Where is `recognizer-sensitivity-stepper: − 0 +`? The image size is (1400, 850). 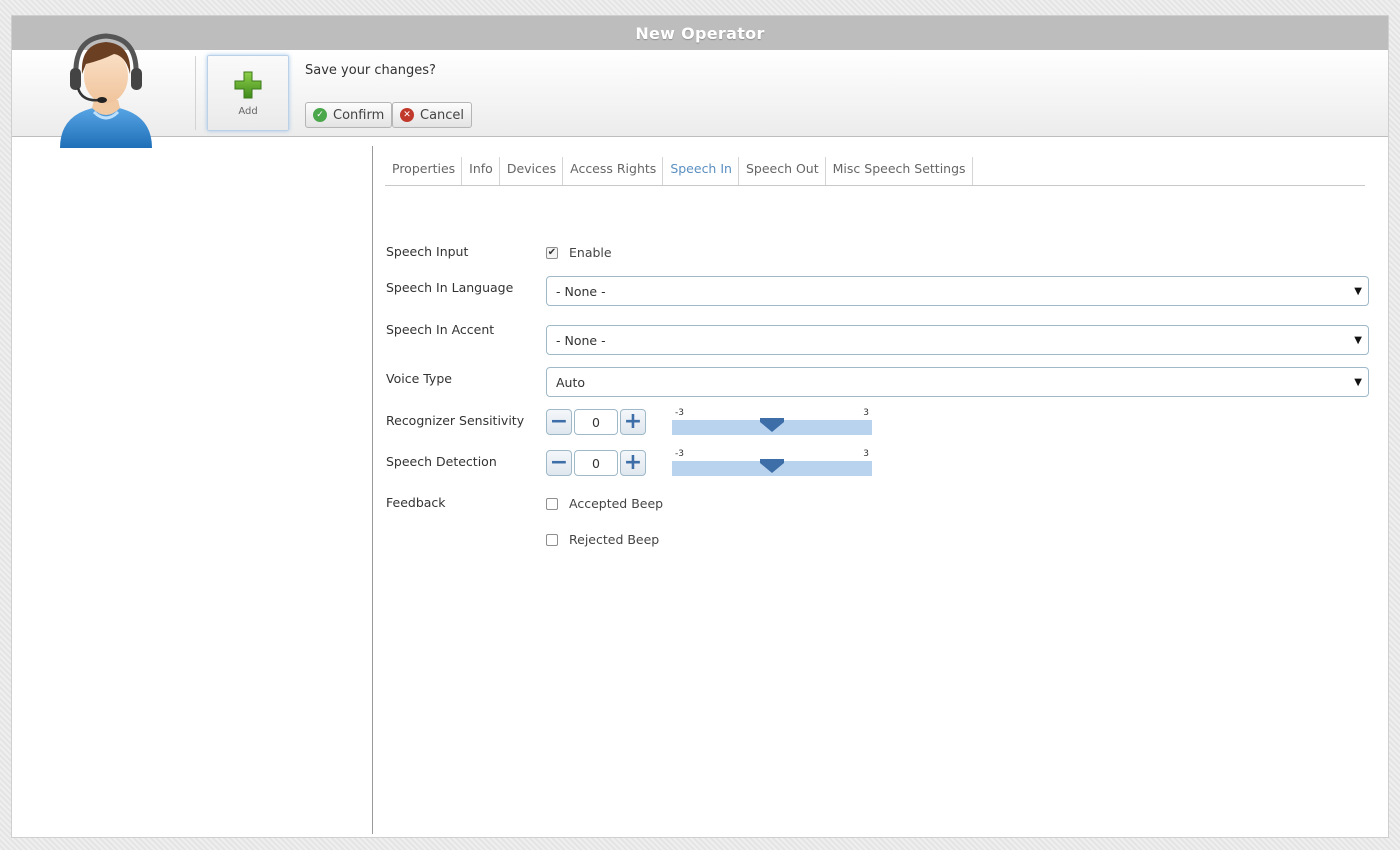 recognizer-sensitivity-stepper: − 0 + is located at coordinates (596, 422).